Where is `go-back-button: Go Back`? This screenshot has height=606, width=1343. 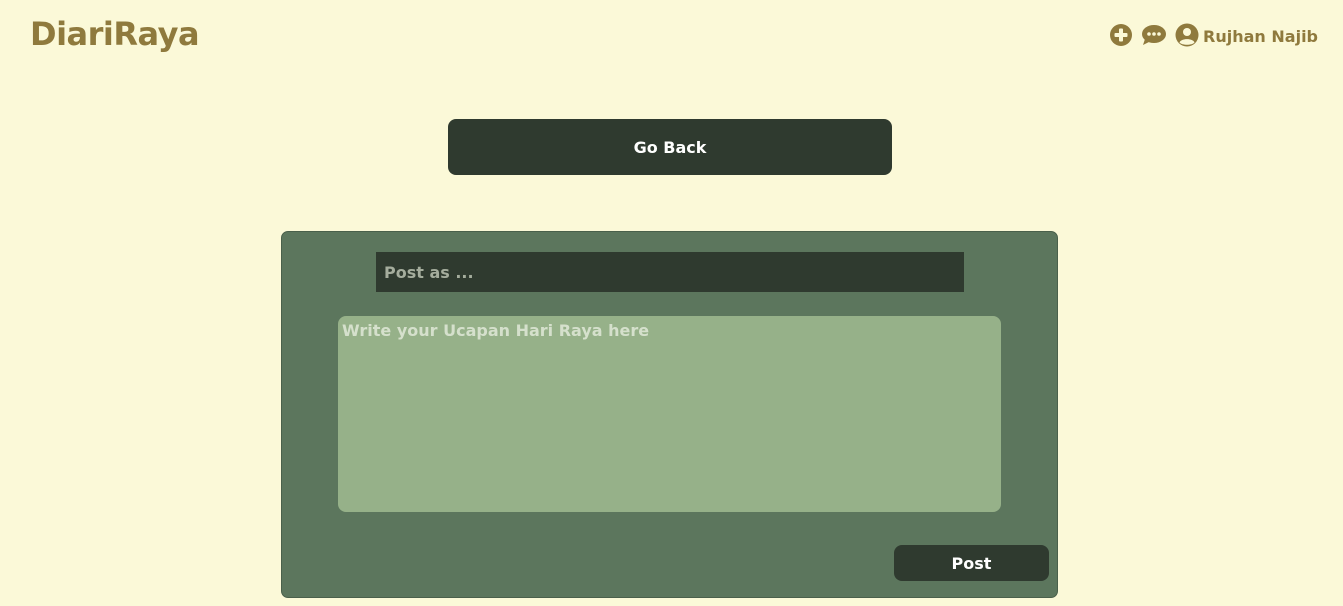 go-back-button: Go Back is located at coordinates (670, 147).